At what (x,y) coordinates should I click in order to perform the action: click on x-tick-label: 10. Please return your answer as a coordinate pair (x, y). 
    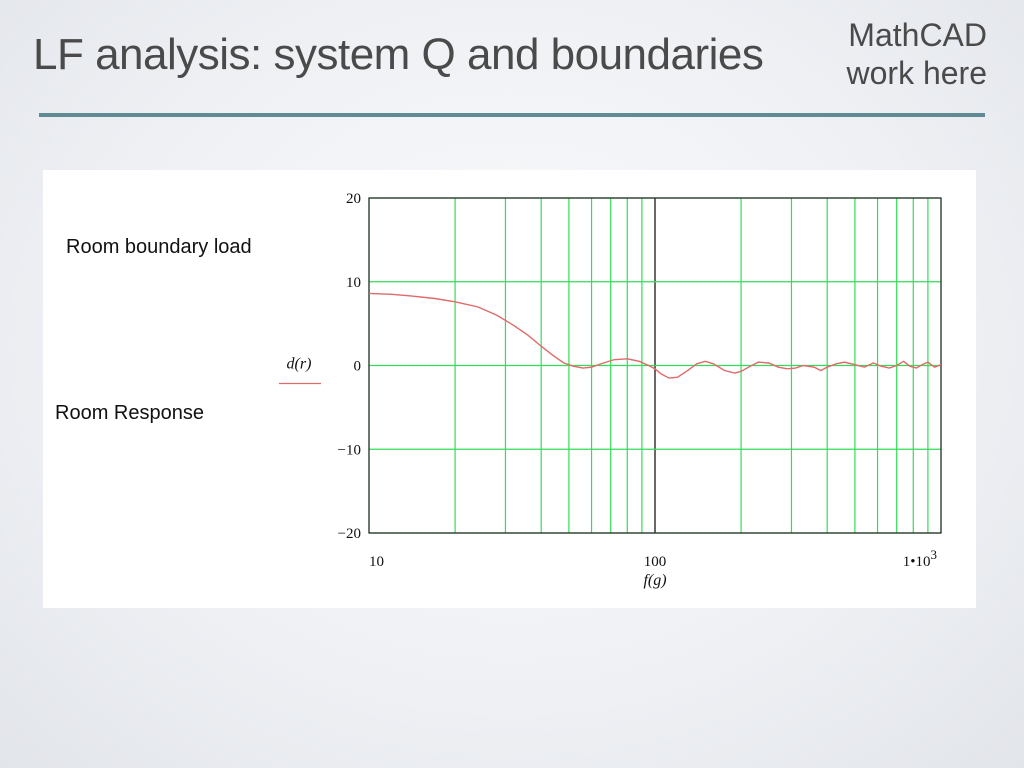
    Looking at the image, I should click on (376, 562).